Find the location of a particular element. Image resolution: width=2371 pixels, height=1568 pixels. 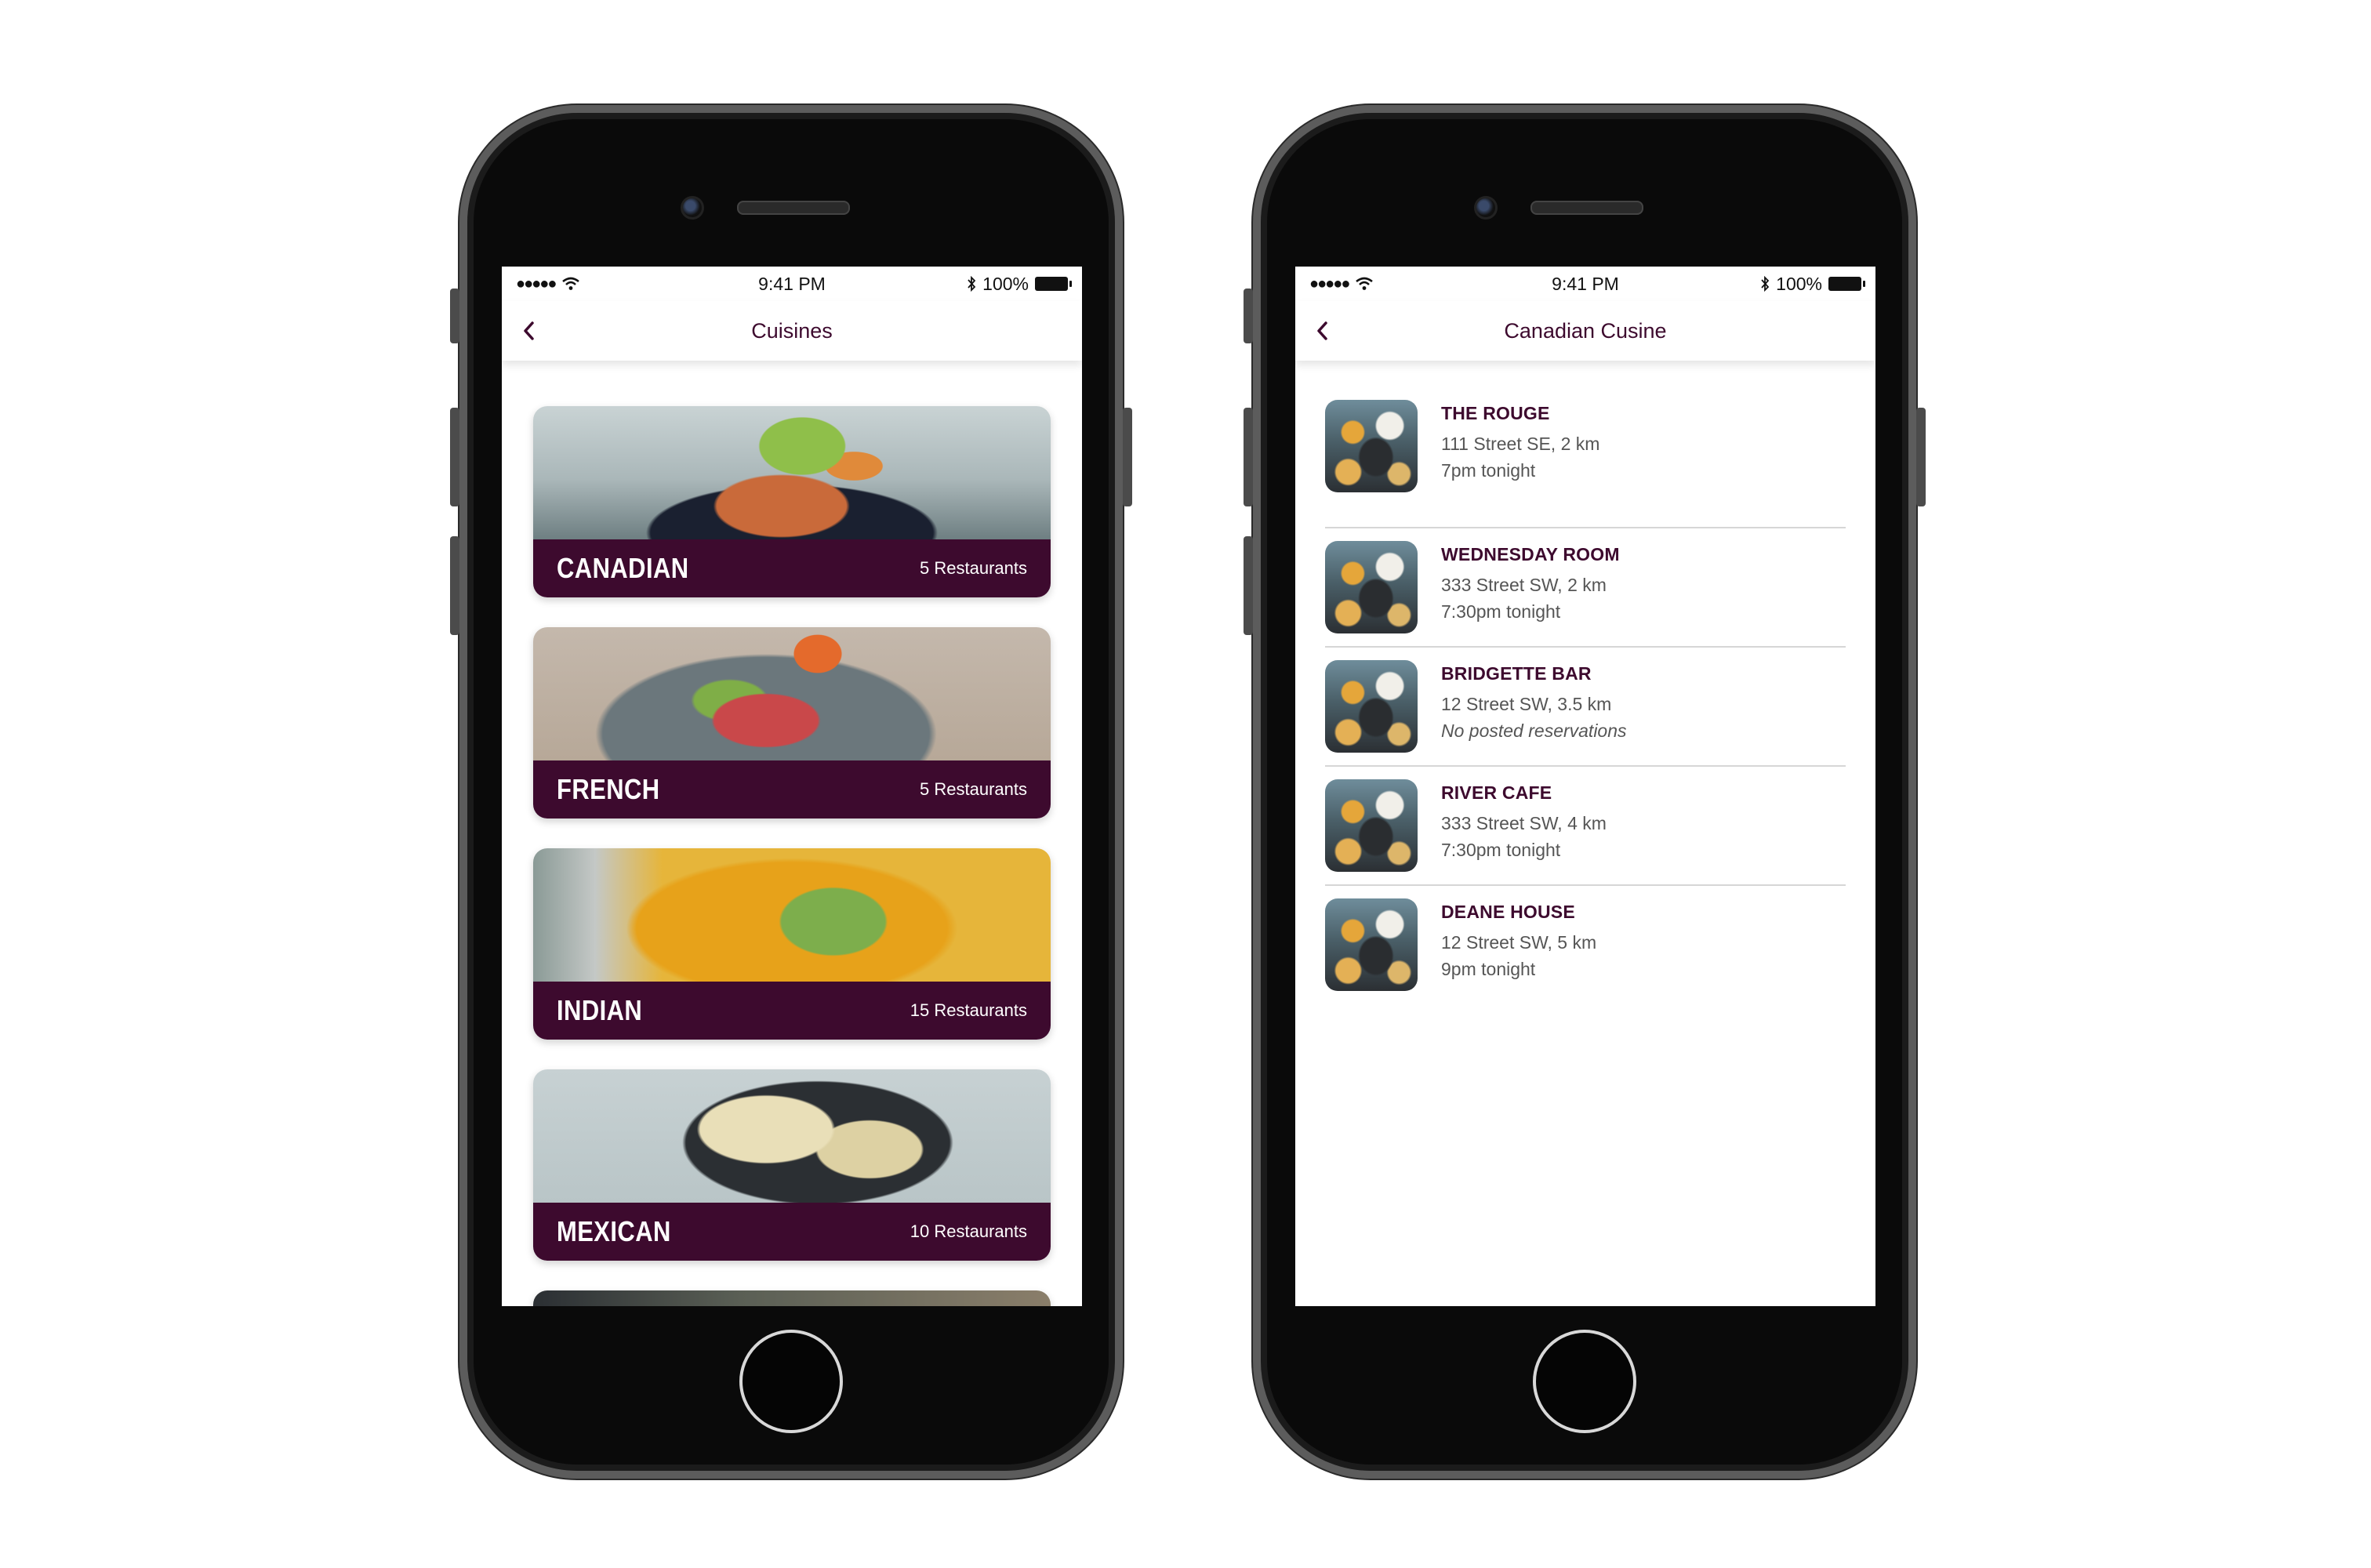

restaurant-address: 111 Street SE, 2 km is located at coordinates (1520, 444).